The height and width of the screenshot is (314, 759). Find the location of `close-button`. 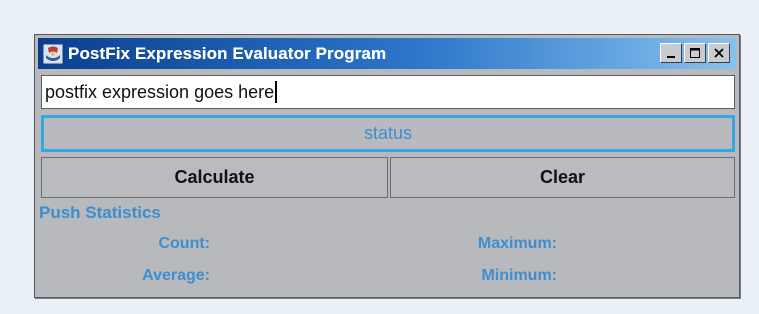

close-button is located at coordinates (719, 53).